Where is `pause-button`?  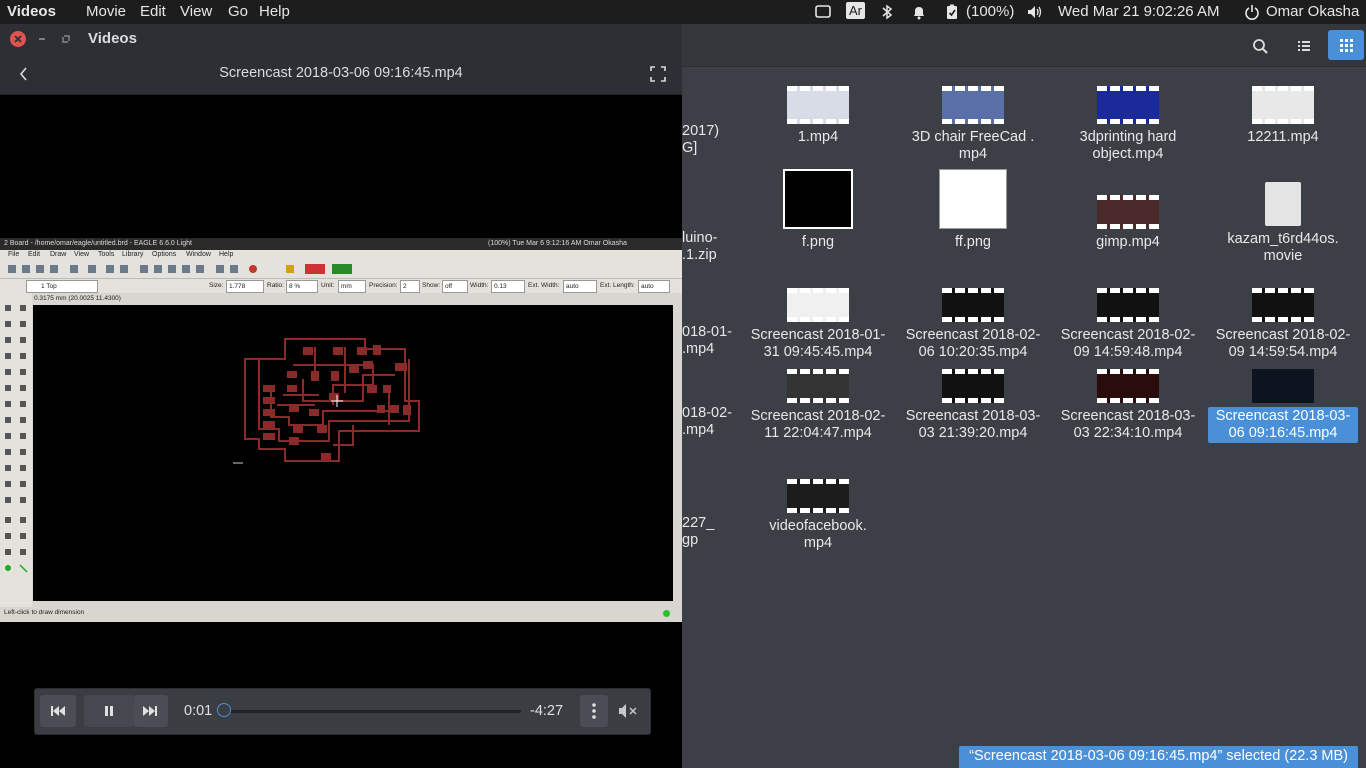 pause-button is located at coordinates (109, 711).